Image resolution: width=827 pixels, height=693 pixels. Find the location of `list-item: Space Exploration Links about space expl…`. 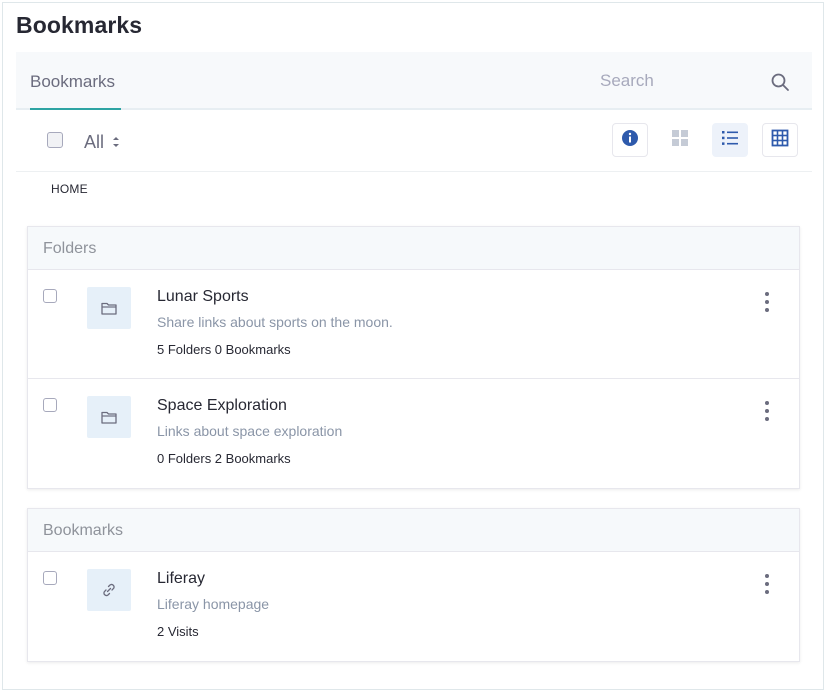

list-item: Space Exploration Links about space expl… is located at coordinates (413, 433).